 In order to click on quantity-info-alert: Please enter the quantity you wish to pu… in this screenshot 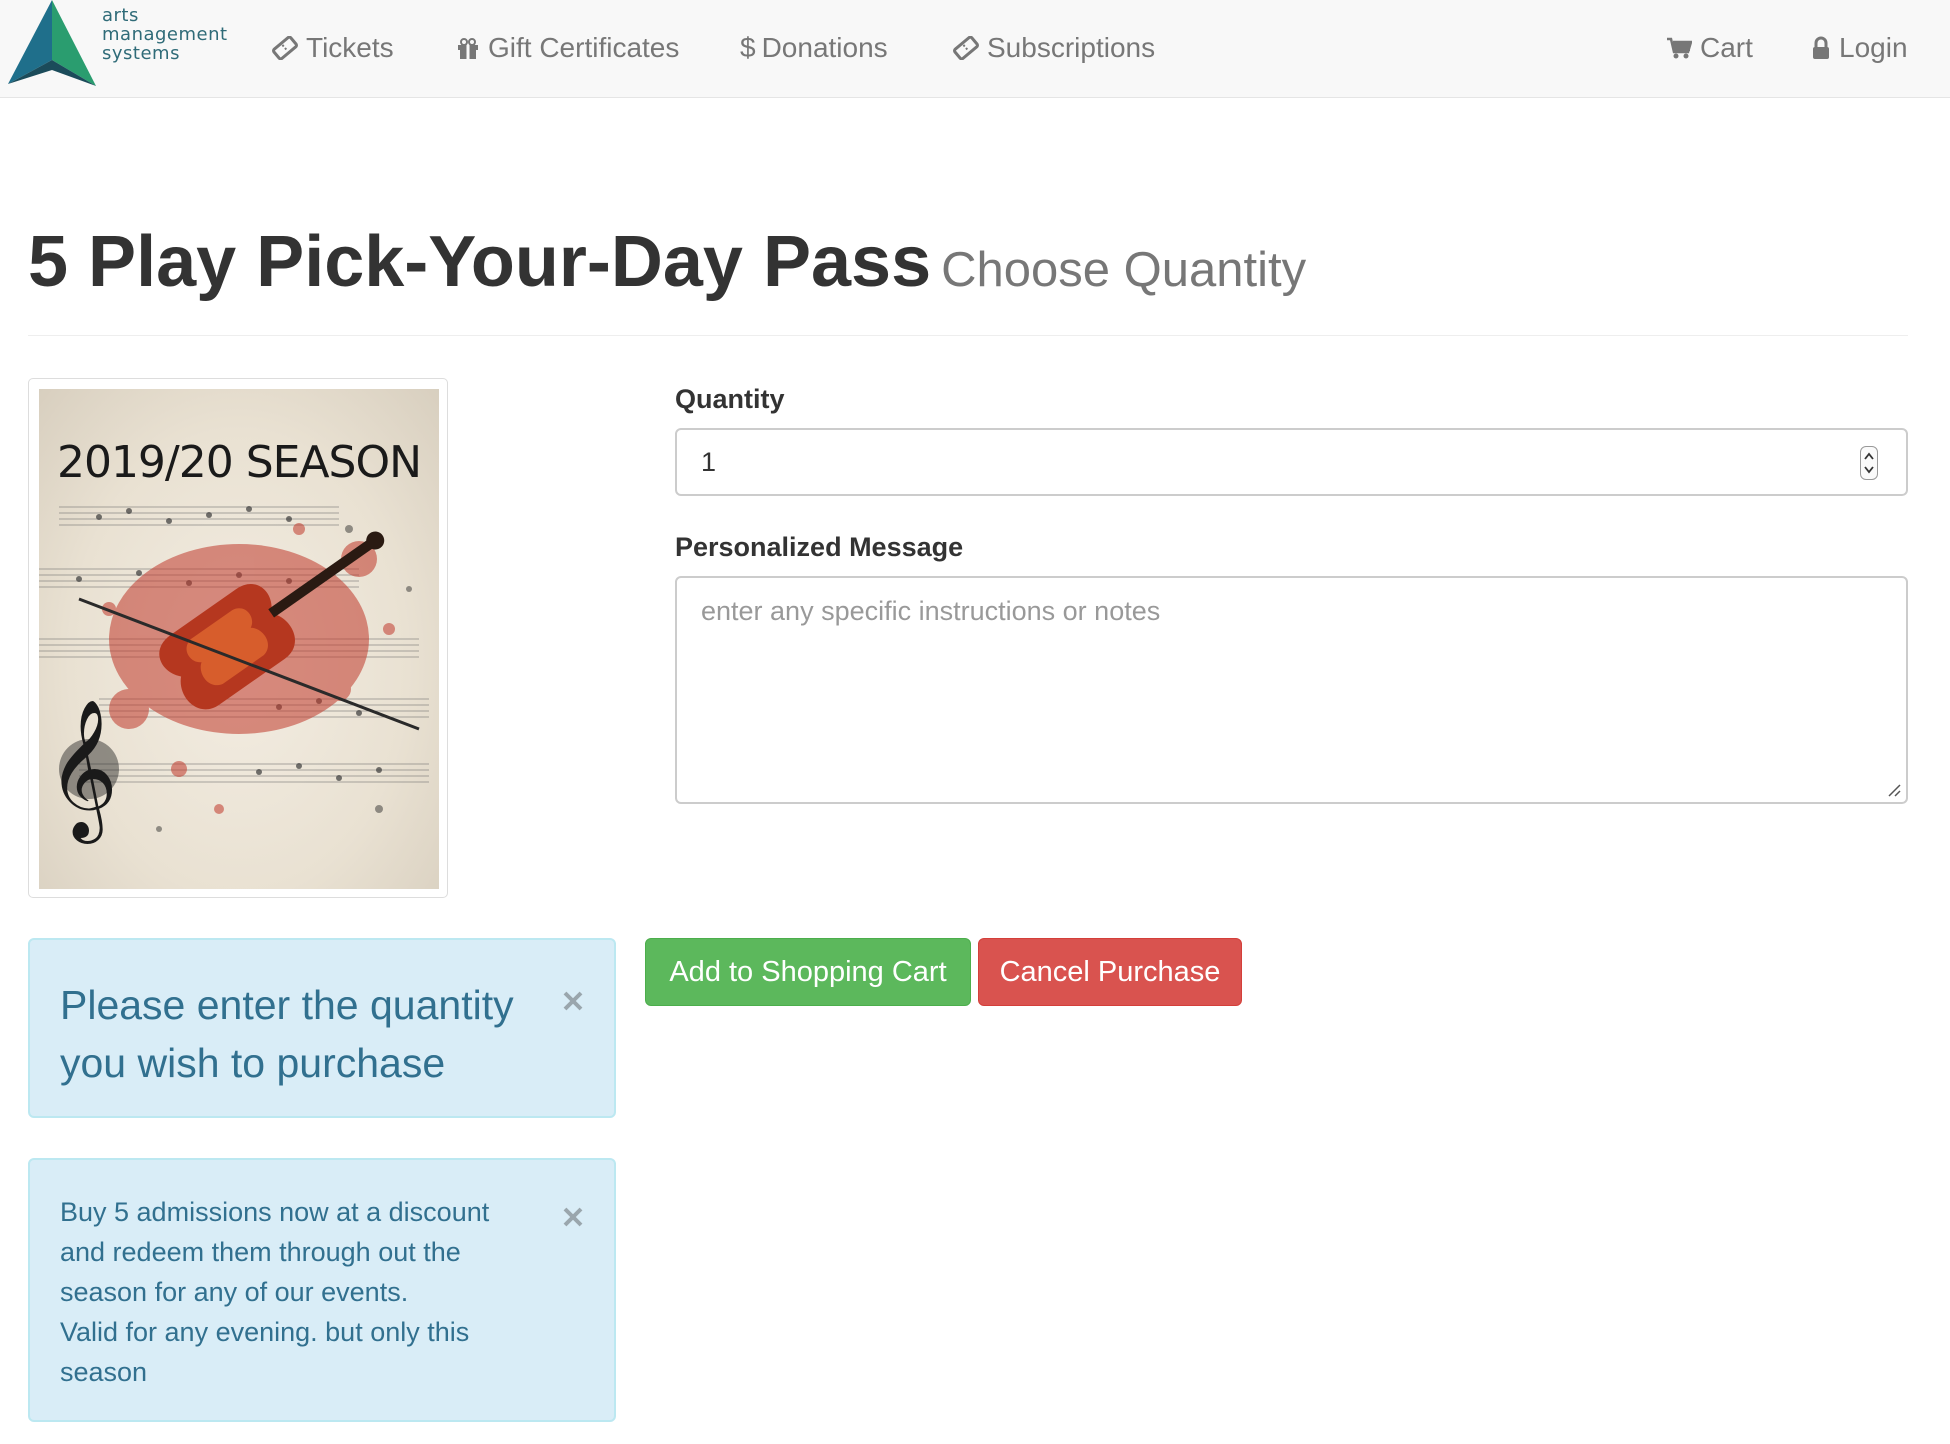, I will do `click(322, 1028)`.